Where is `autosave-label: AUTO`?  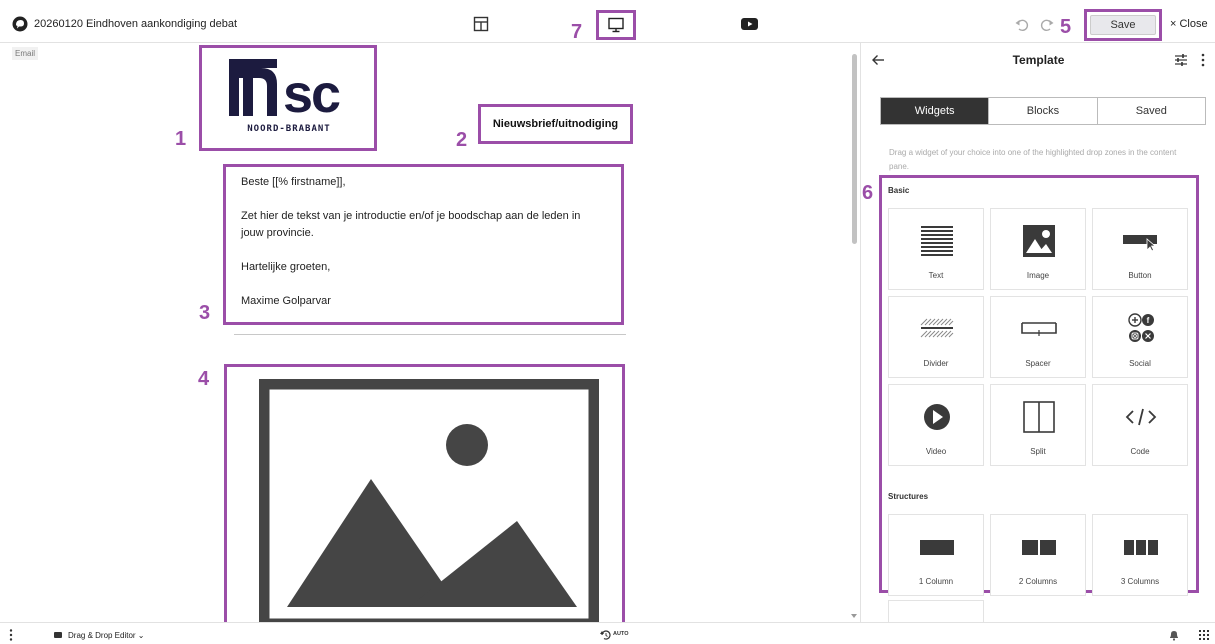
autosave-label: AUTO is located at coordinates (621, 634).